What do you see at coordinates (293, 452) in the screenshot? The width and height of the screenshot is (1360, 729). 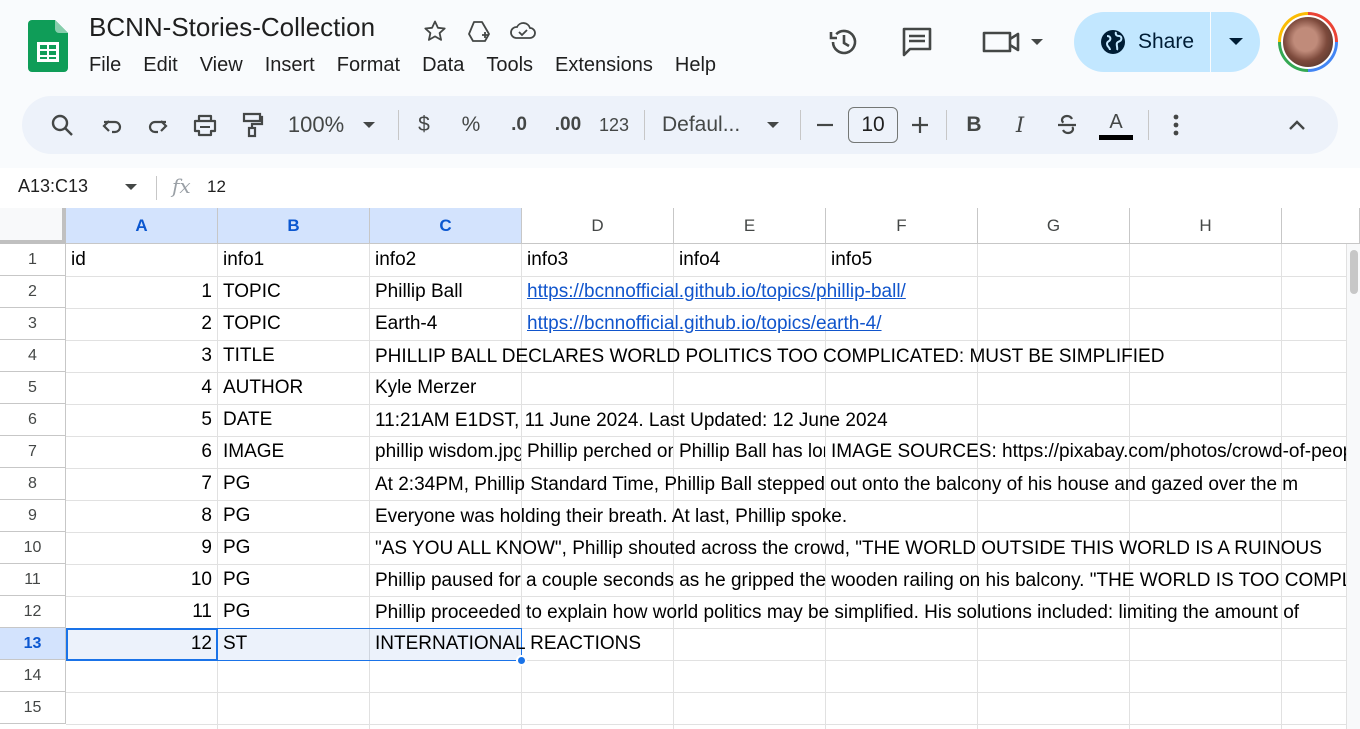 I see `cell-b7: IMAGE` at bounding box center [293, 452].